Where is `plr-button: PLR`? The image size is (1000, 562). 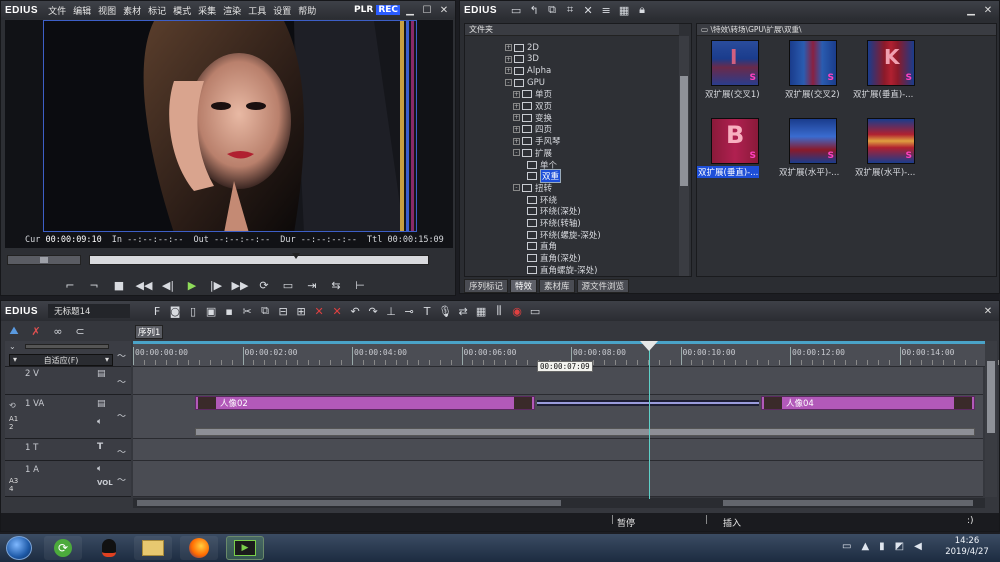
plr-button: PLR is located at coordinates (363, 10).